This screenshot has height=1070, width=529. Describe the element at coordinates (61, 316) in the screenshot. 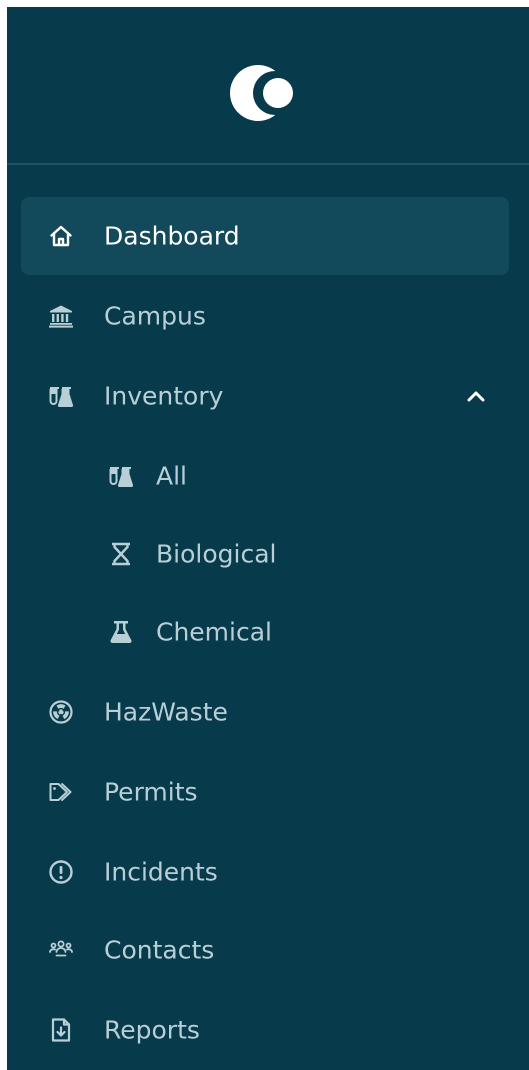

I see `building-columns-icon` at that location.